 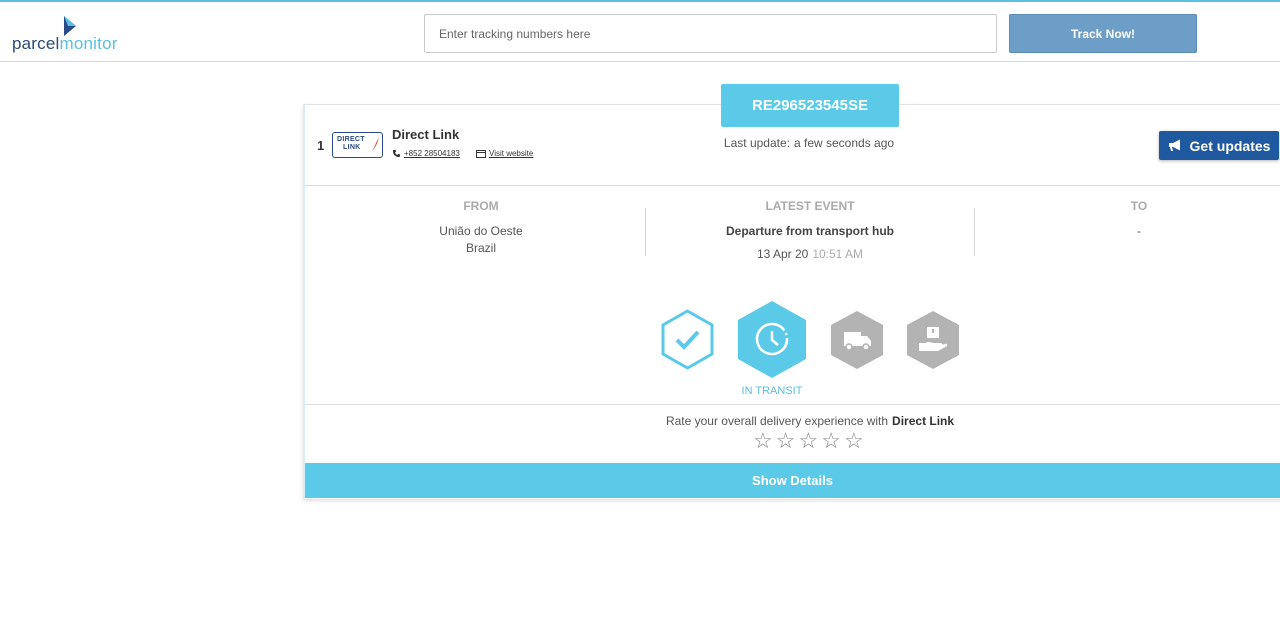 What do you see at coordinates (1174, 145) in the screenshot?
I see `megaphone-icon` at bounding box center [1174, 145].